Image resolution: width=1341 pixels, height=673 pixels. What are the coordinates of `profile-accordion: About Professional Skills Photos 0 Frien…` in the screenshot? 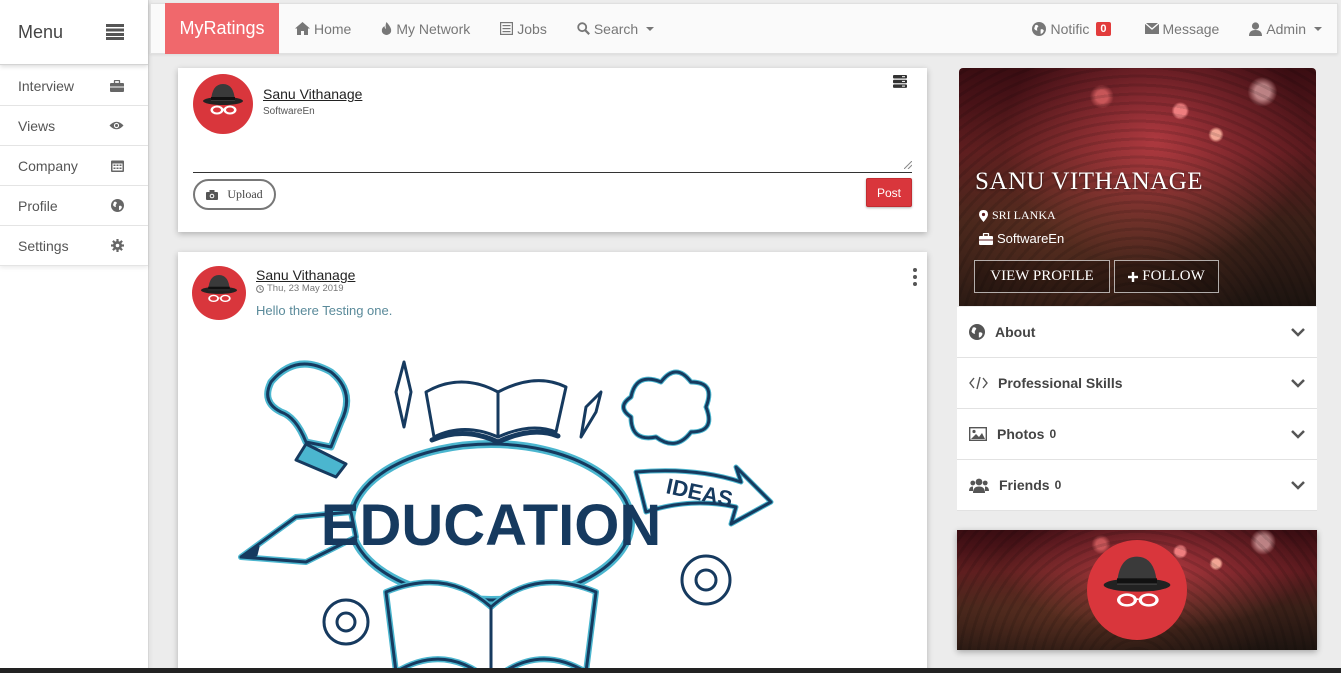 It's located at (1137, 409).